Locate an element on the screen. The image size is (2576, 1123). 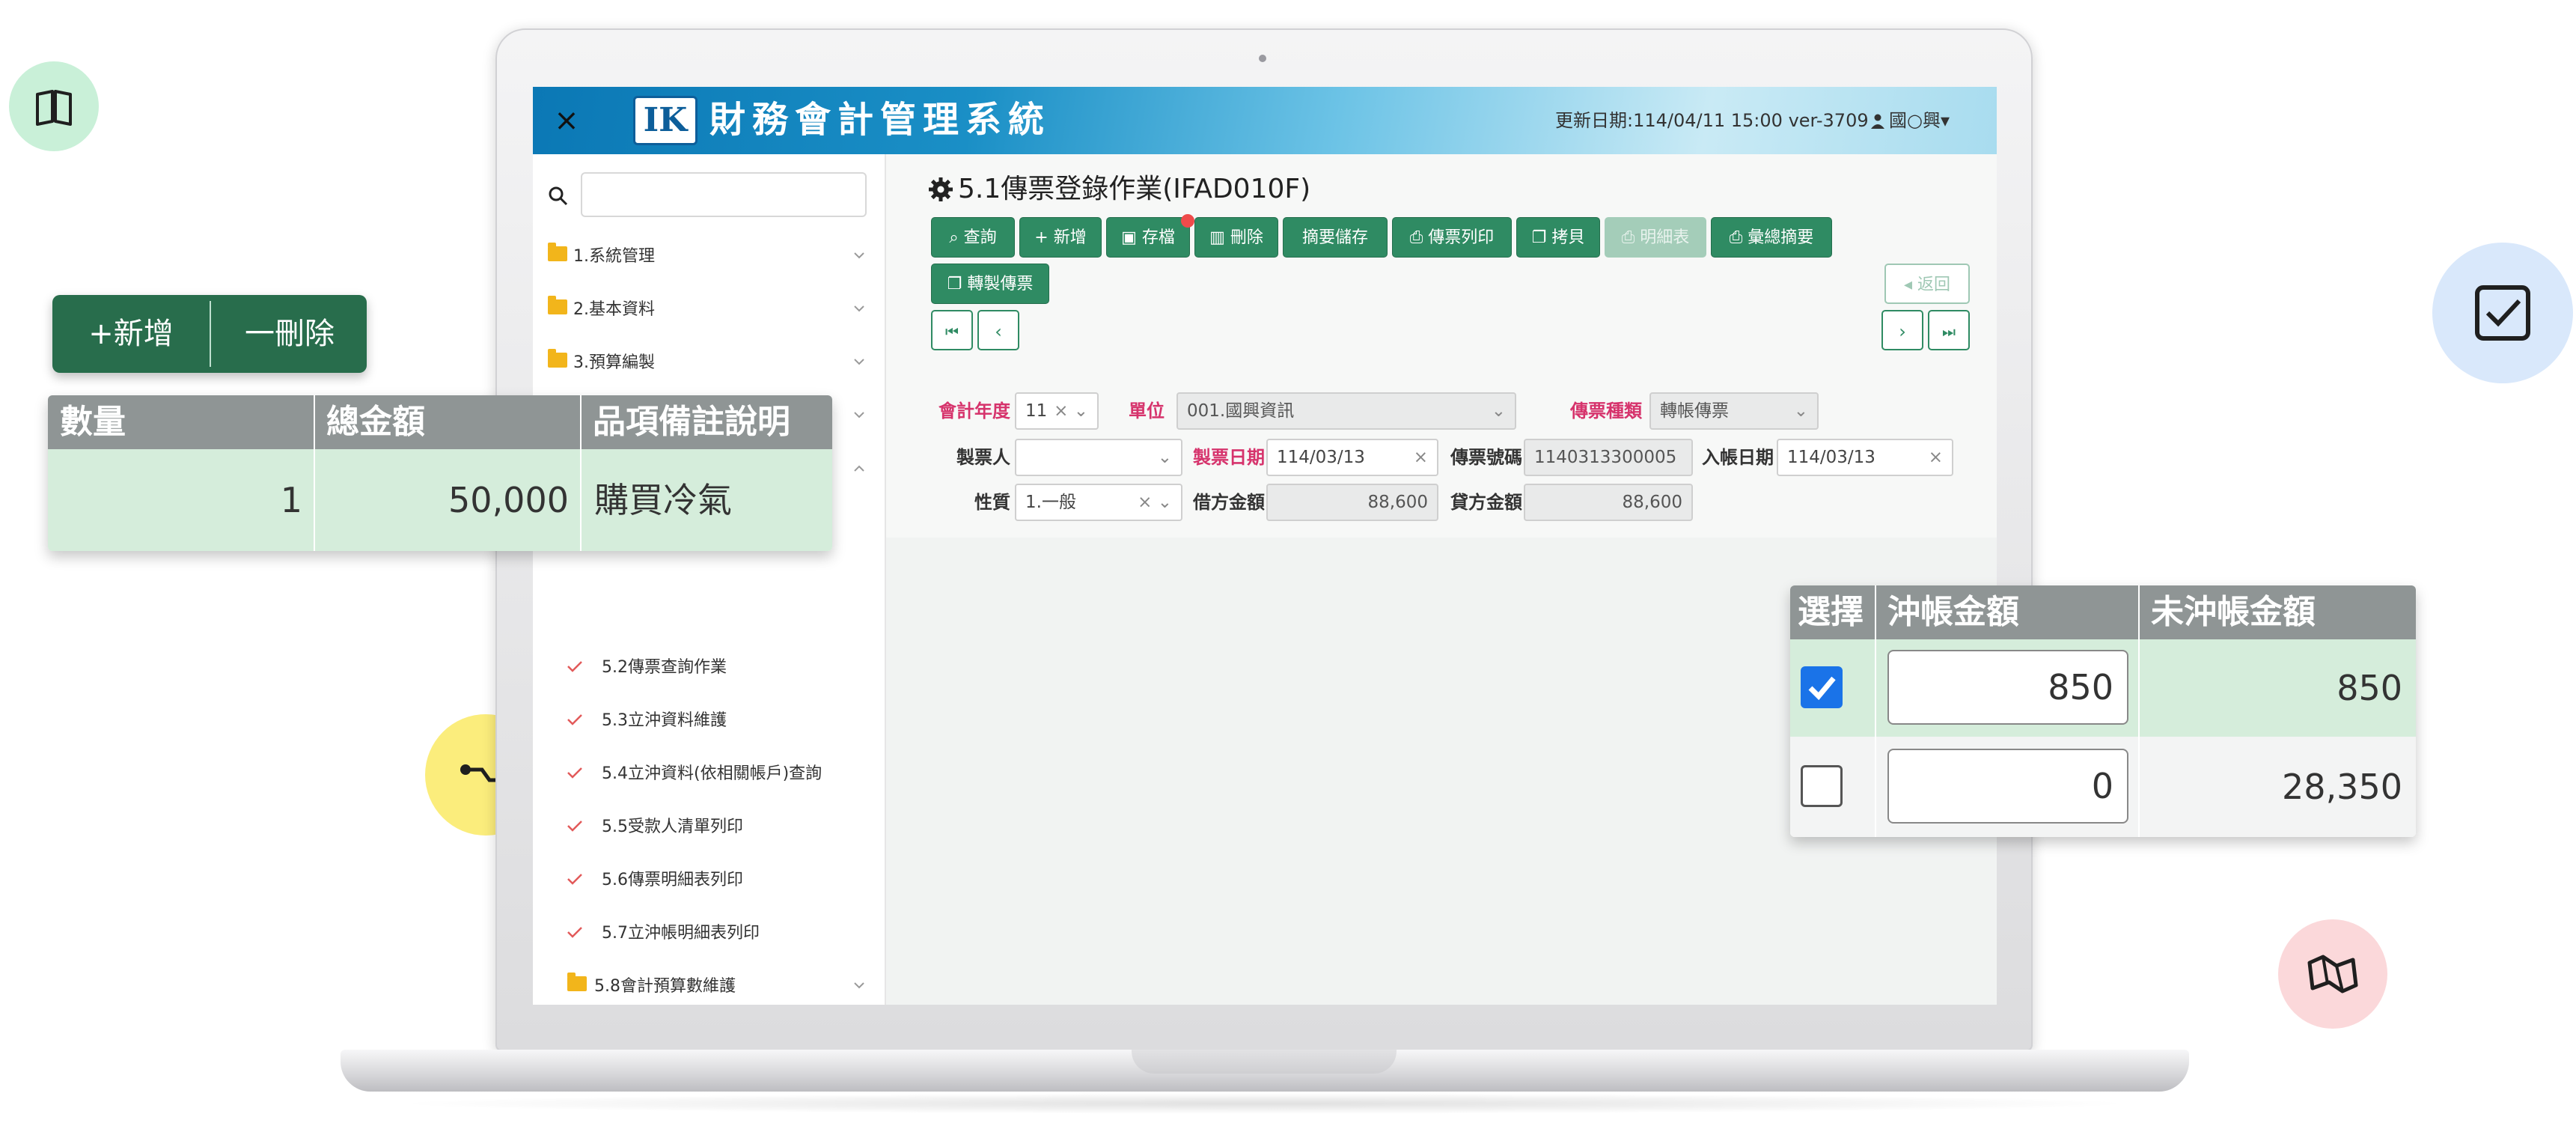
row-checkbox-unchecked is located at coordinates (1822, 786).